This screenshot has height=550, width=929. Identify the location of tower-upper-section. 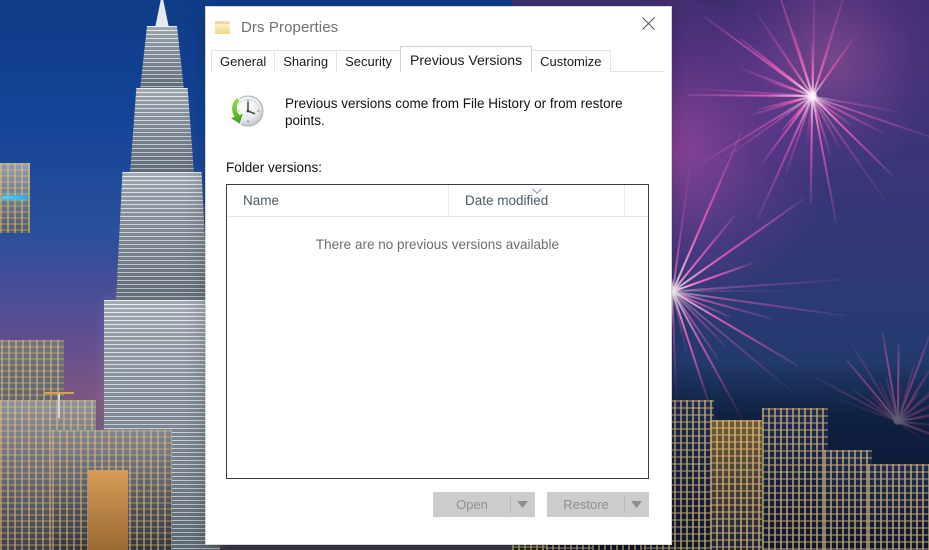
(162, 58).